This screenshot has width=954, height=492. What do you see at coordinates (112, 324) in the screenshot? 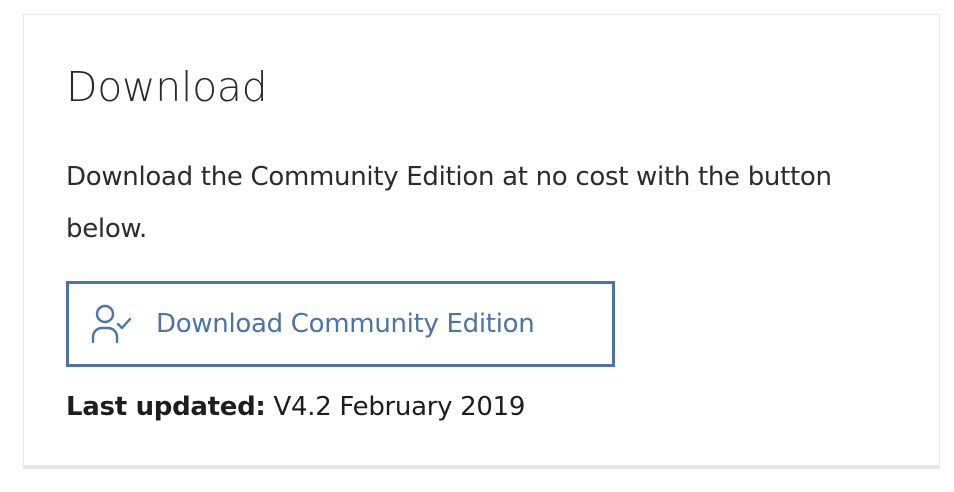
I see `user-check-icon` at bounding box center [112, 324].